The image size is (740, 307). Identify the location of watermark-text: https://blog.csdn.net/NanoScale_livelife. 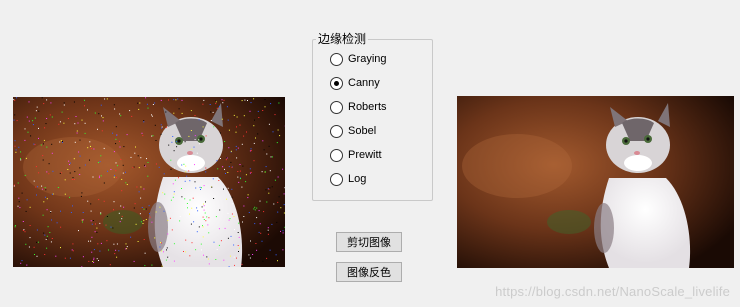
(612, 291).